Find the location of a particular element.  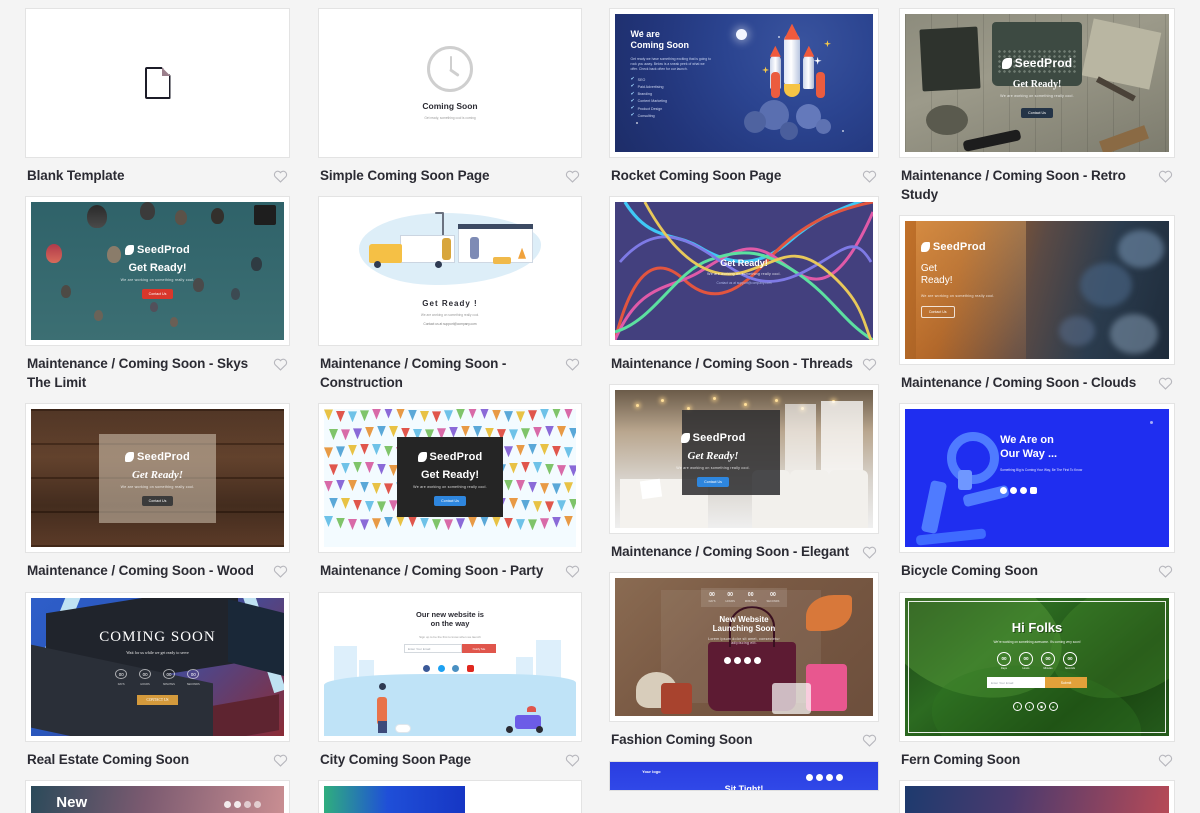

countdown-label: SECONDS is located at coordinates (773, 602).